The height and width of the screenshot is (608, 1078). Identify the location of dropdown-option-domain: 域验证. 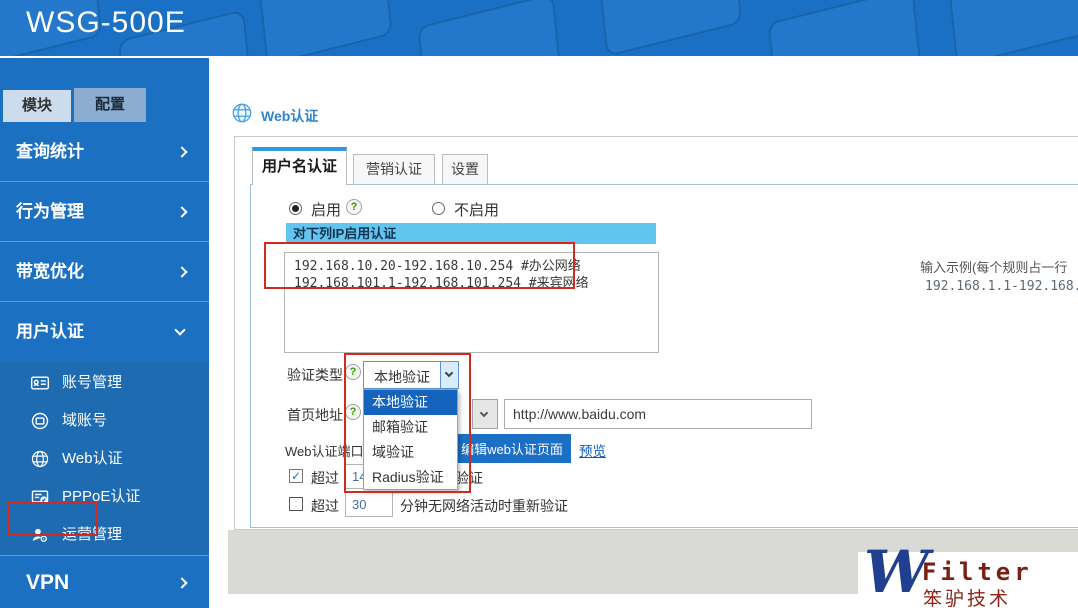
(410, 452).